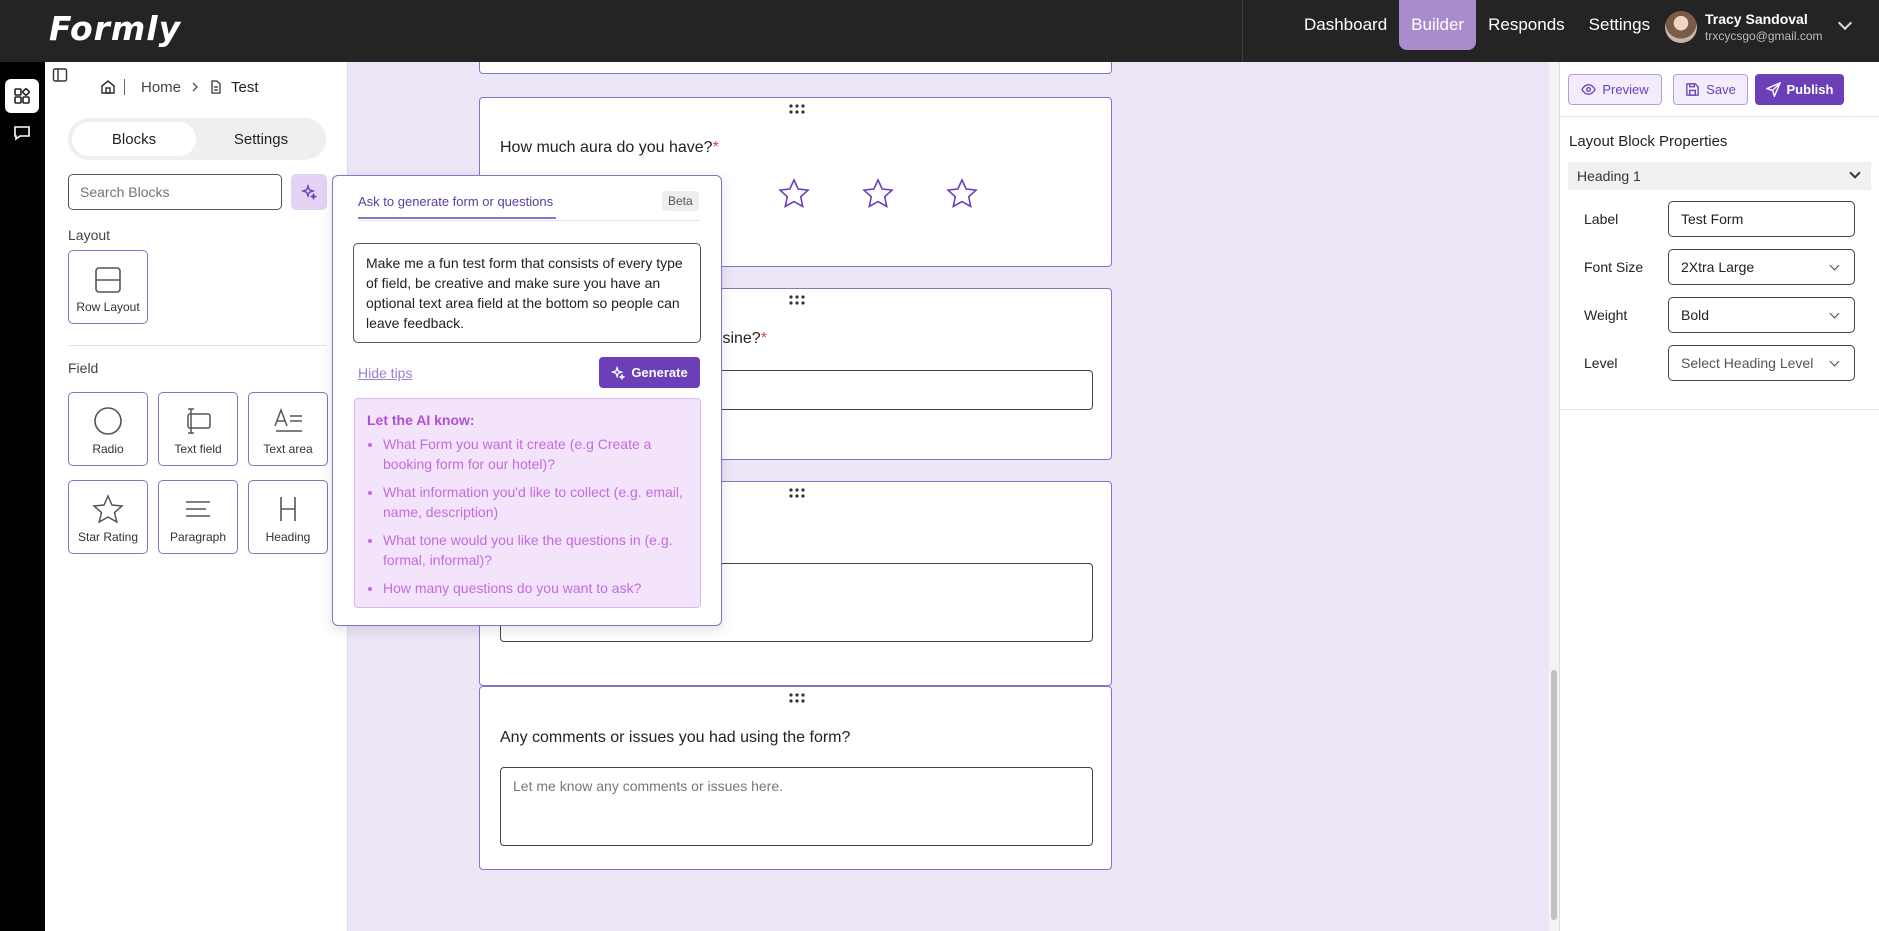  I want to click on eye-icon, so click(1589, 89).